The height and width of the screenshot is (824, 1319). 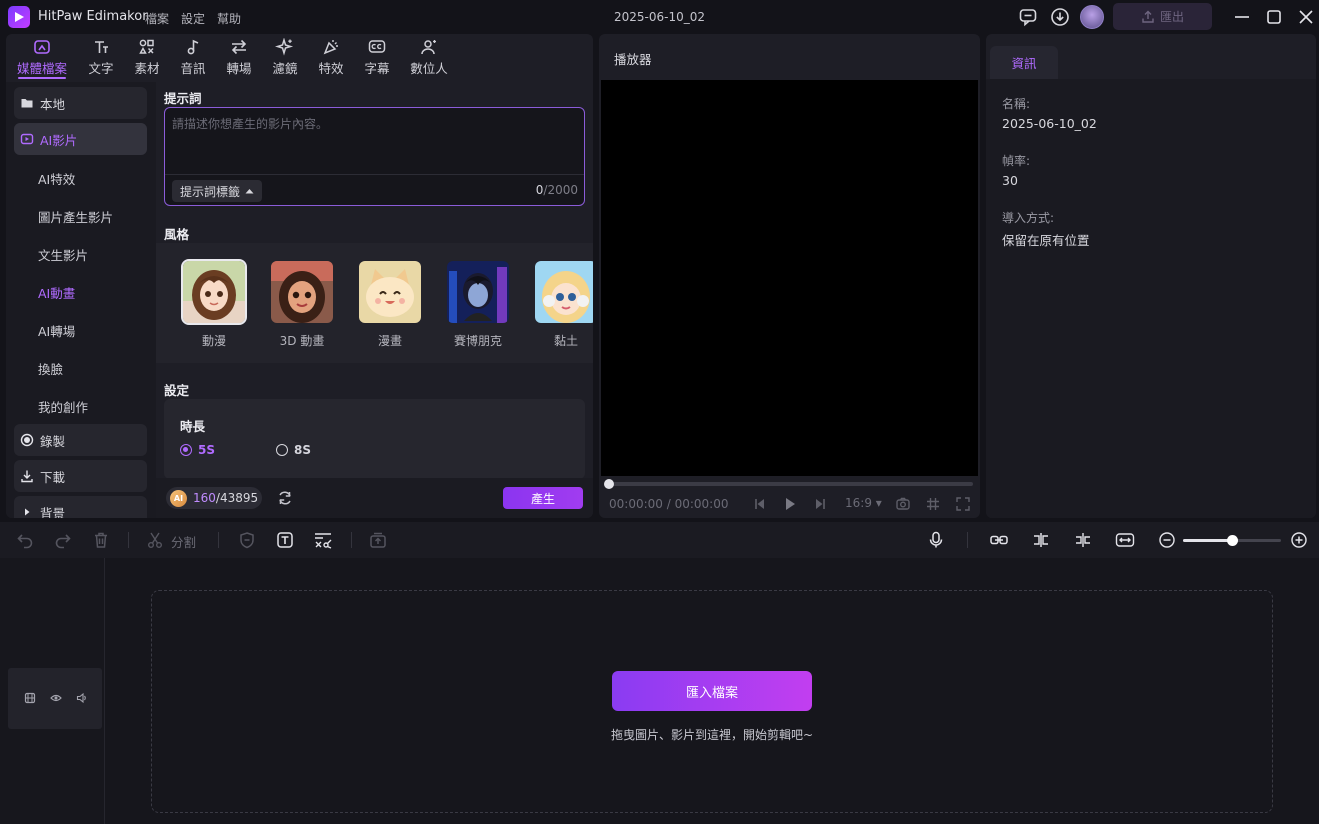 I want to click on sidebar-sub-face-swap: 換臉, so click(x=50, y=368).